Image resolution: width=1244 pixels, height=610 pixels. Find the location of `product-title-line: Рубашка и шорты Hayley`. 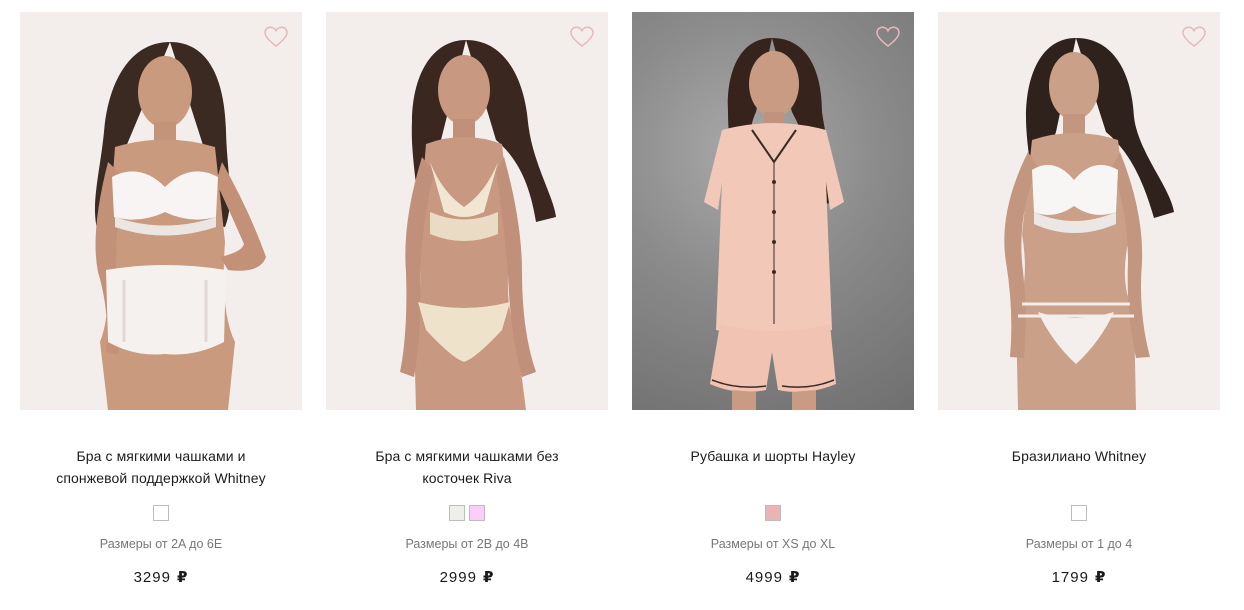

product-title-line: Рубашка и шорты Hayley is located at coordinates (773, 456).